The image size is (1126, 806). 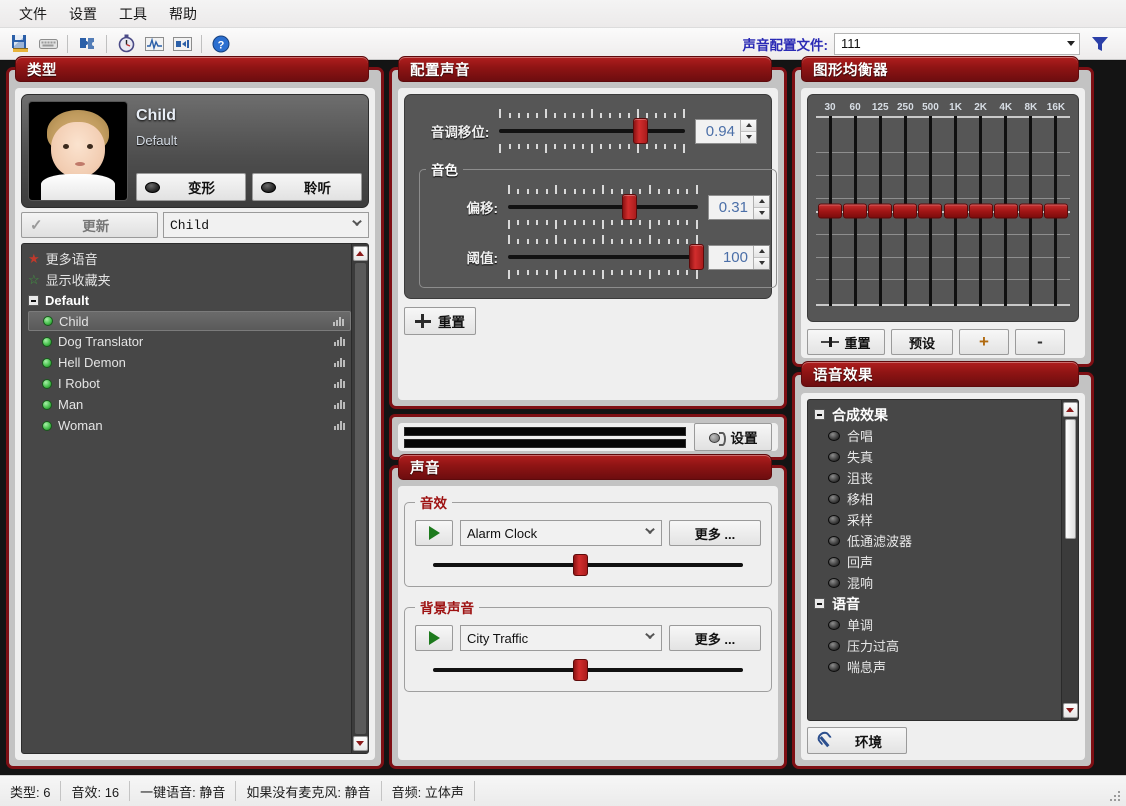 What do you see at coordinates (580, 565) in the screenshot?
I see `sfx-volume-thumb` at bounding box center [580, 565].